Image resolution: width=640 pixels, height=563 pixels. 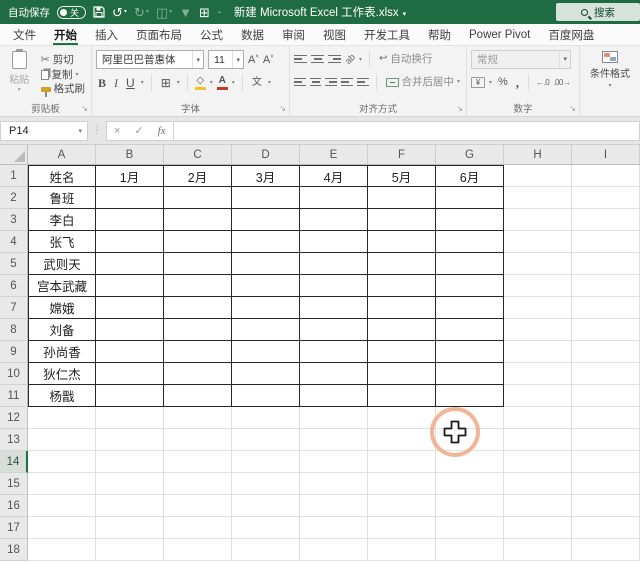 What do you see at coordinates (606, 506) in the screenshot?
I see `cell-I16` at bounding box center [606, 506].